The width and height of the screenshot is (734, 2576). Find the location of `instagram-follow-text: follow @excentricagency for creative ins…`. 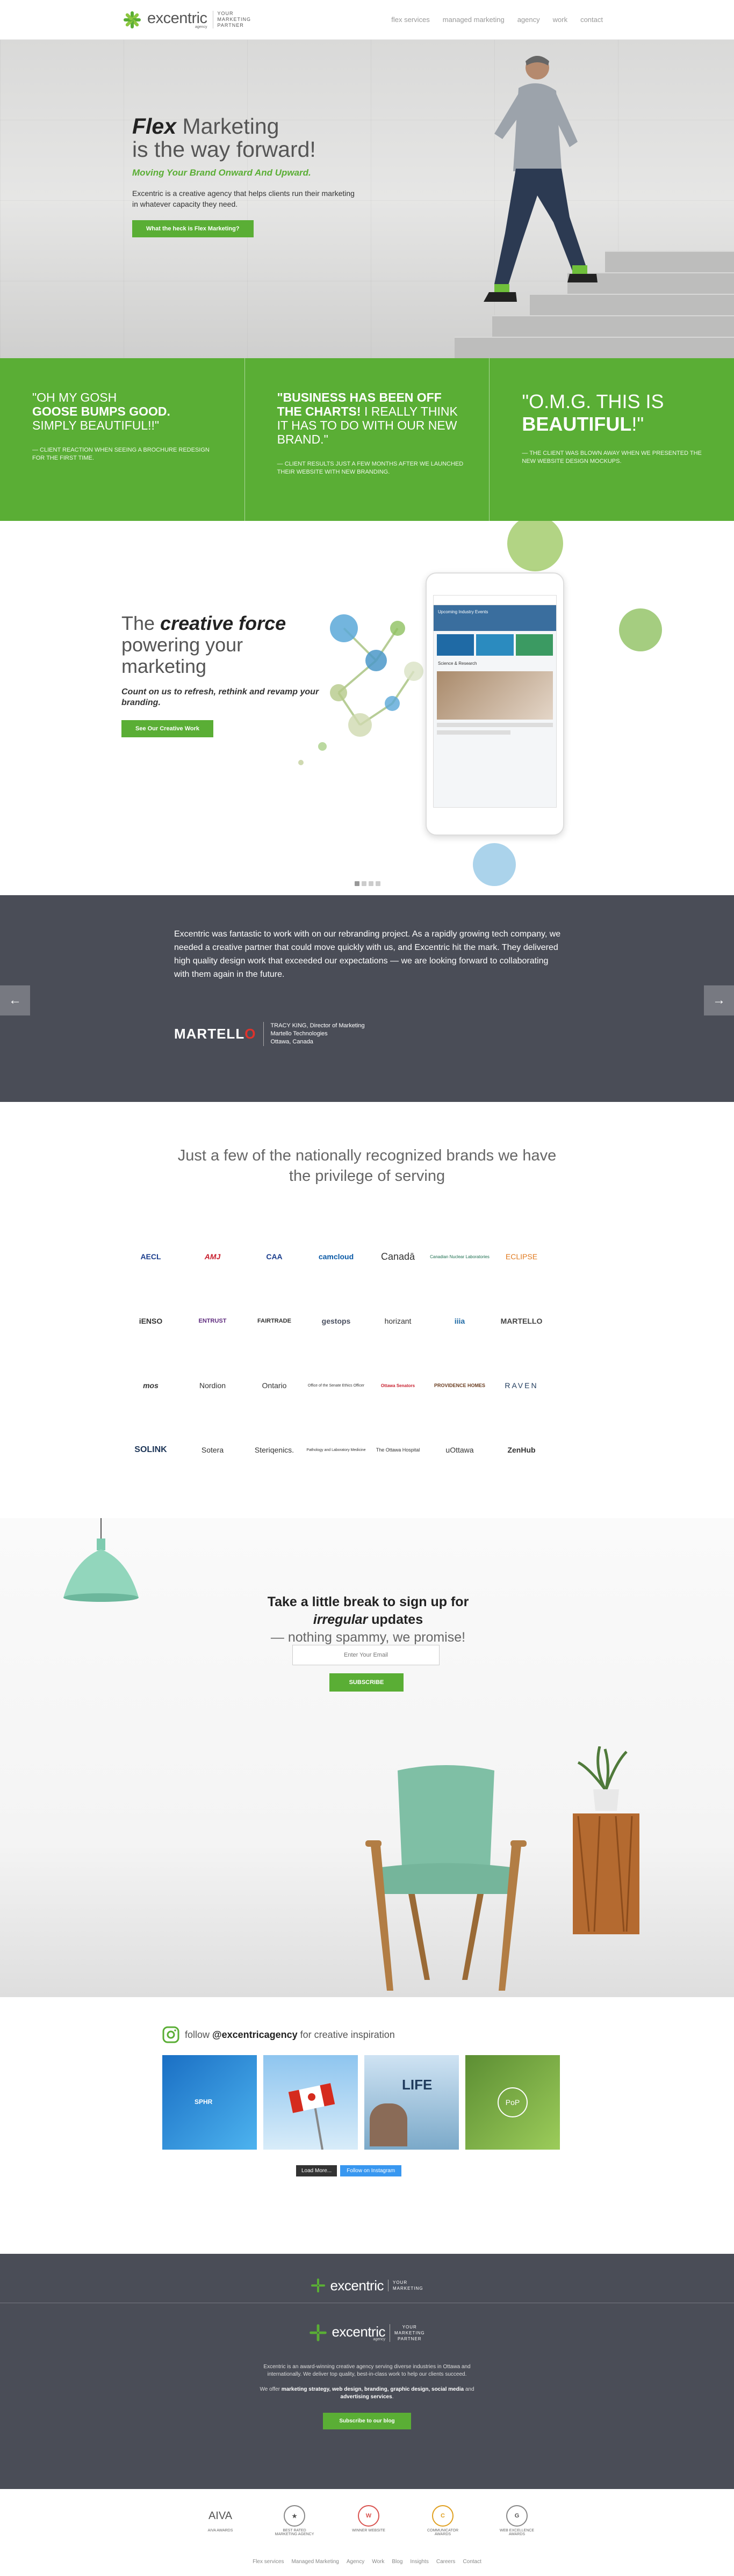

instagram-follow-text: follow @excentricagency for creative ins… is located at coordinates (290, 2034).